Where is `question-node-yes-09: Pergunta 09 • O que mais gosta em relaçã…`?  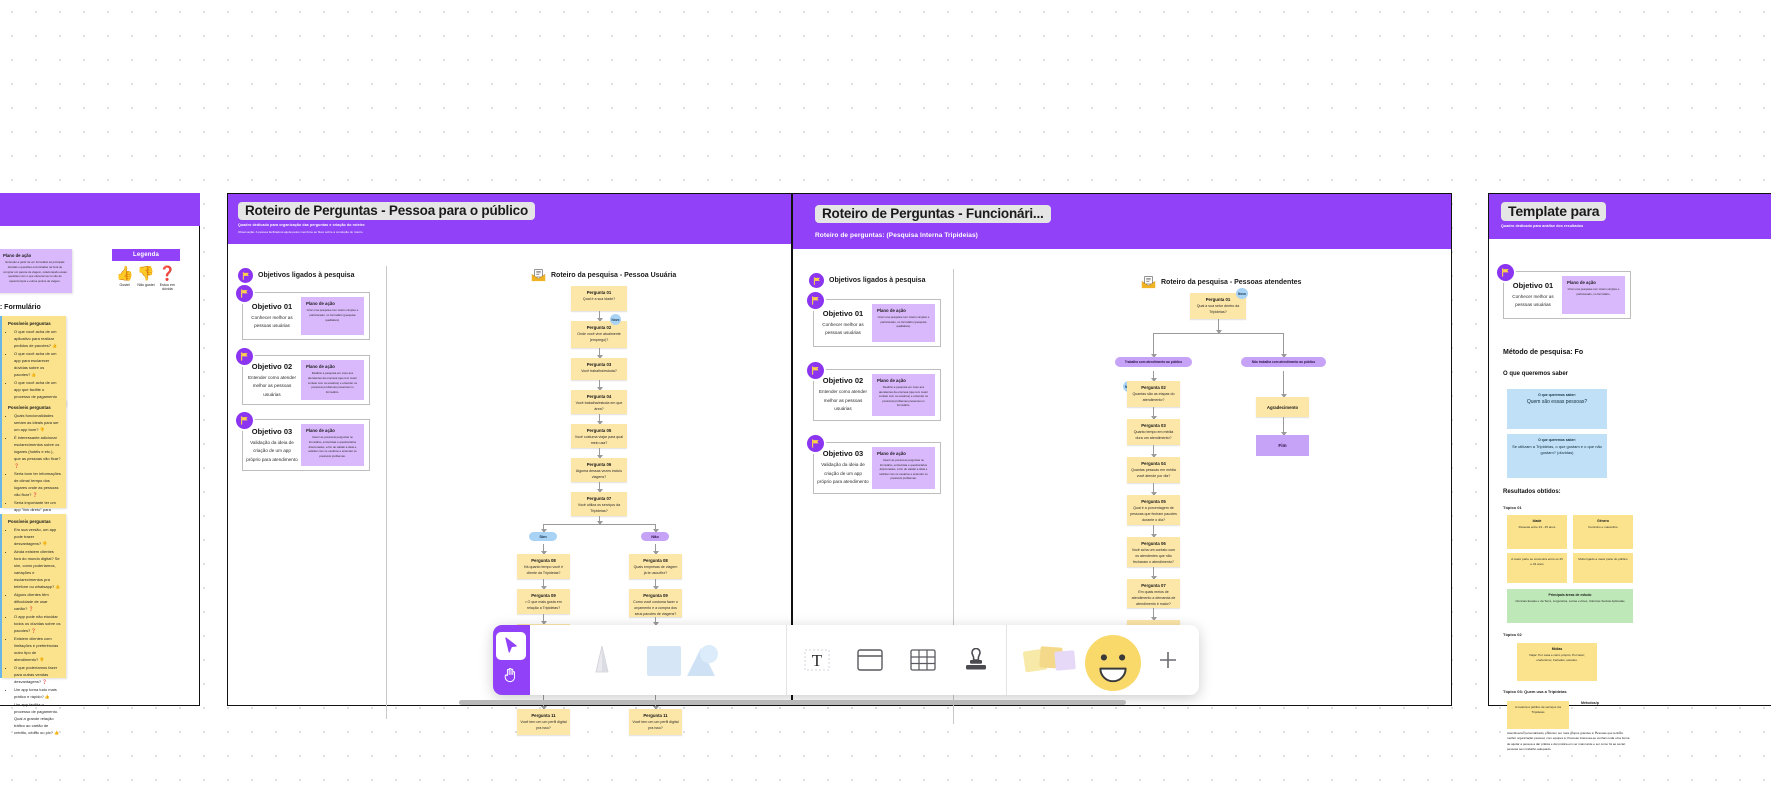 question-node-yes-09: Pergunta 09 • O que mais gosta em relaçã… is located at coordinates (543, 602).